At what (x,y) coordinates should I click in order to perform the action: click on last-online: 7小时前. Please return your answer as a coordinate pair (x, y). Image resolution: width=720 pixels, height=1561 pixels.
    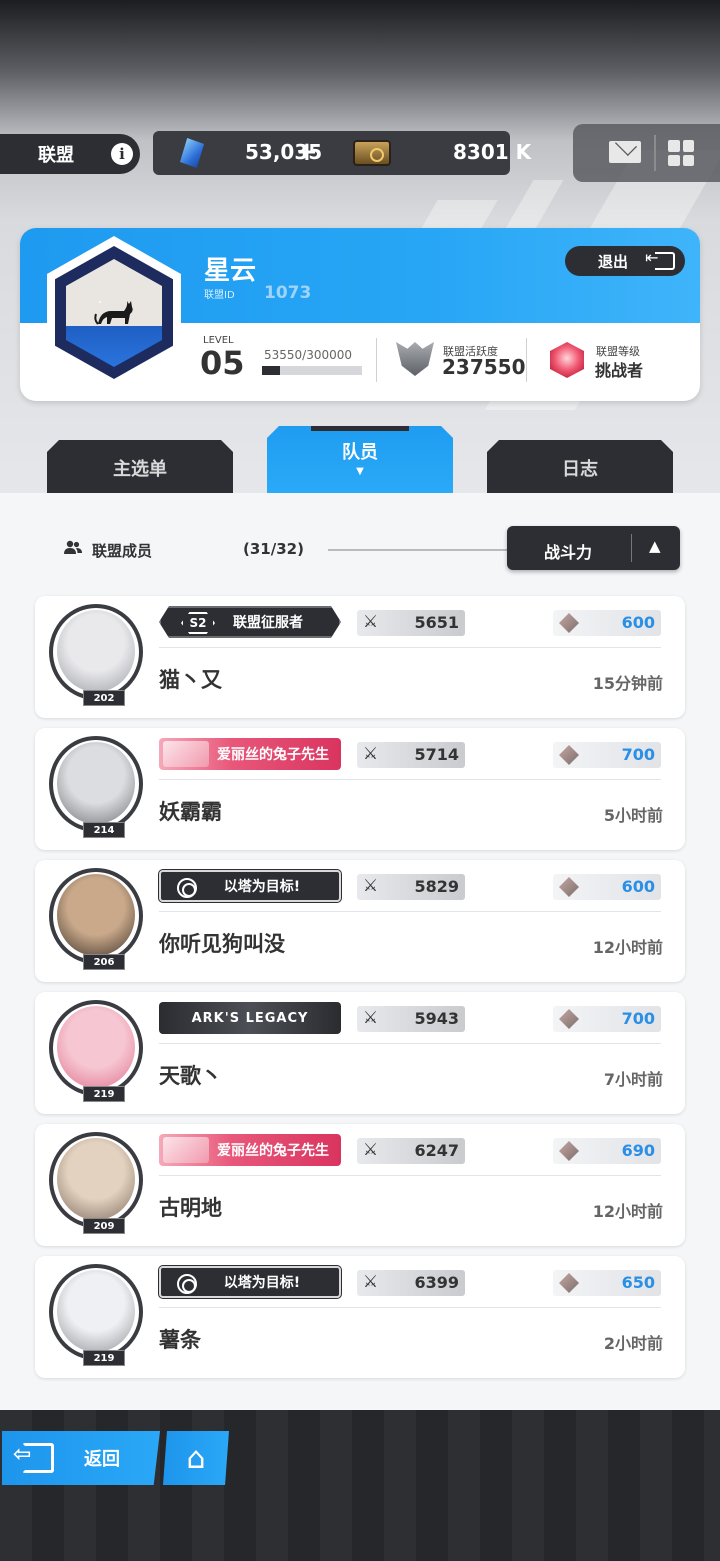
    Looking at the image, I should click on (633, 1079).